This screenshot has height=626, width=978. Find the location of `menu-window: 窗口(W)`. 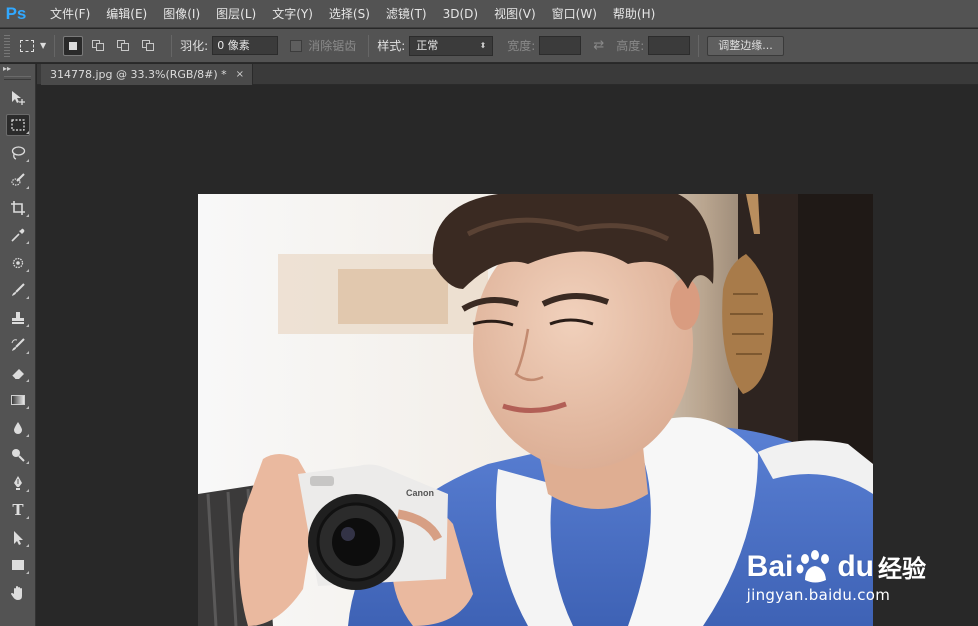

menu-window: 窗口(W) is located at coordinates (574, 14).